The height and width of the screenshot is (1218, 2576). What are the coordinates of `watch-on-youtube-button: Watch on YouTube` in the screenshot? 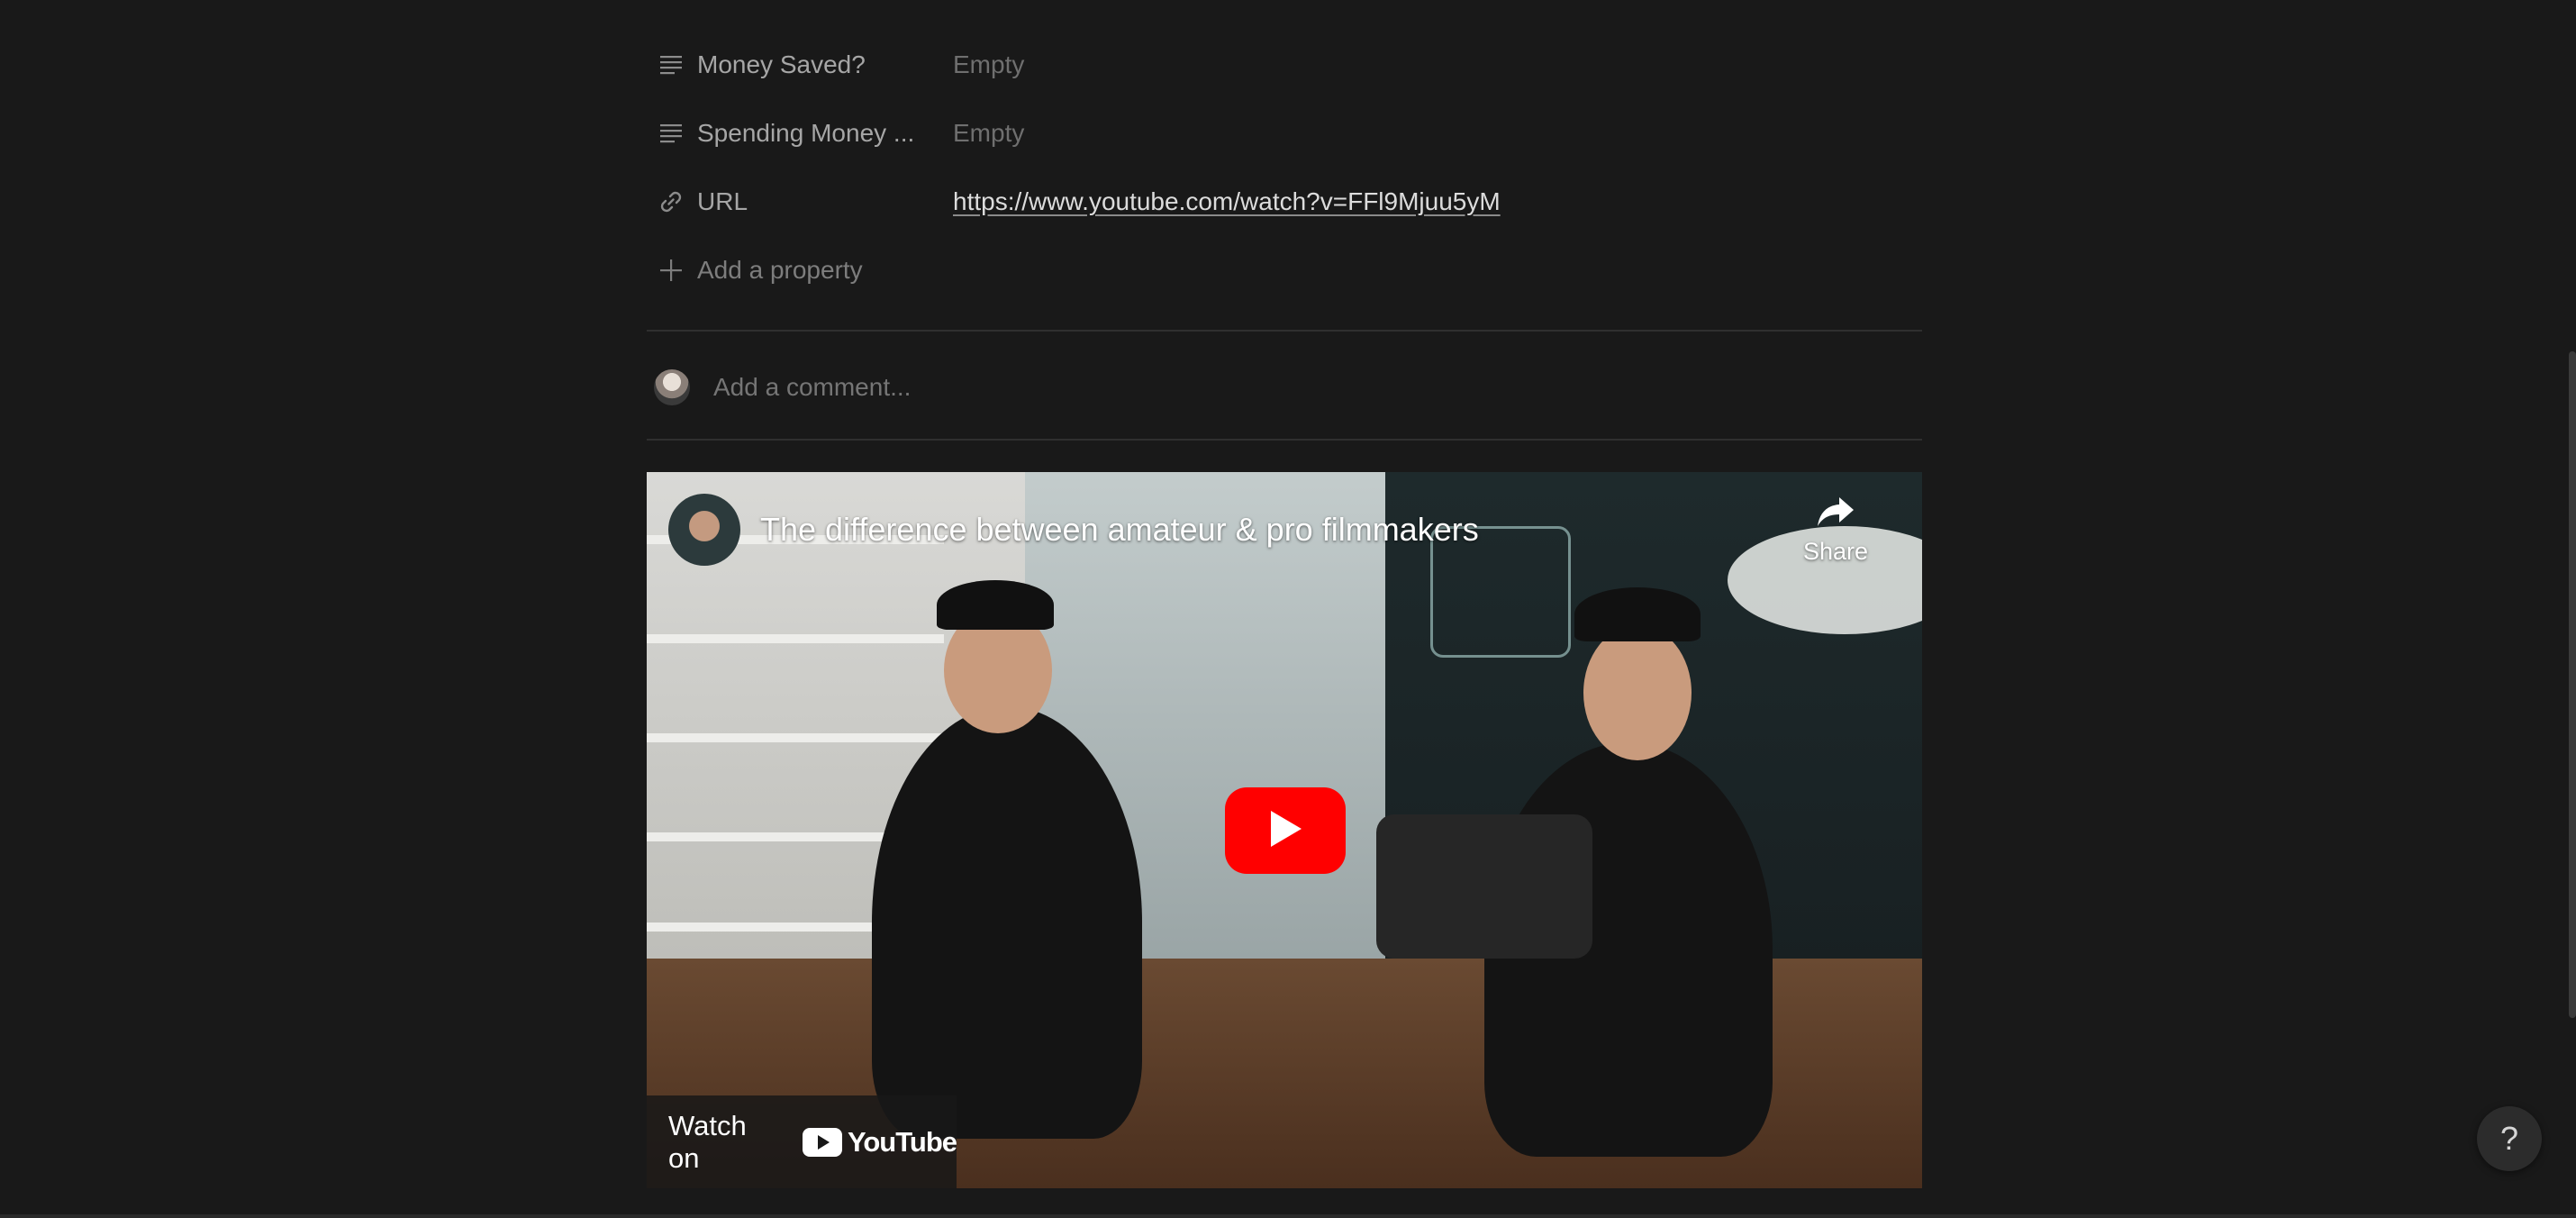 It's located at (802, 1141).